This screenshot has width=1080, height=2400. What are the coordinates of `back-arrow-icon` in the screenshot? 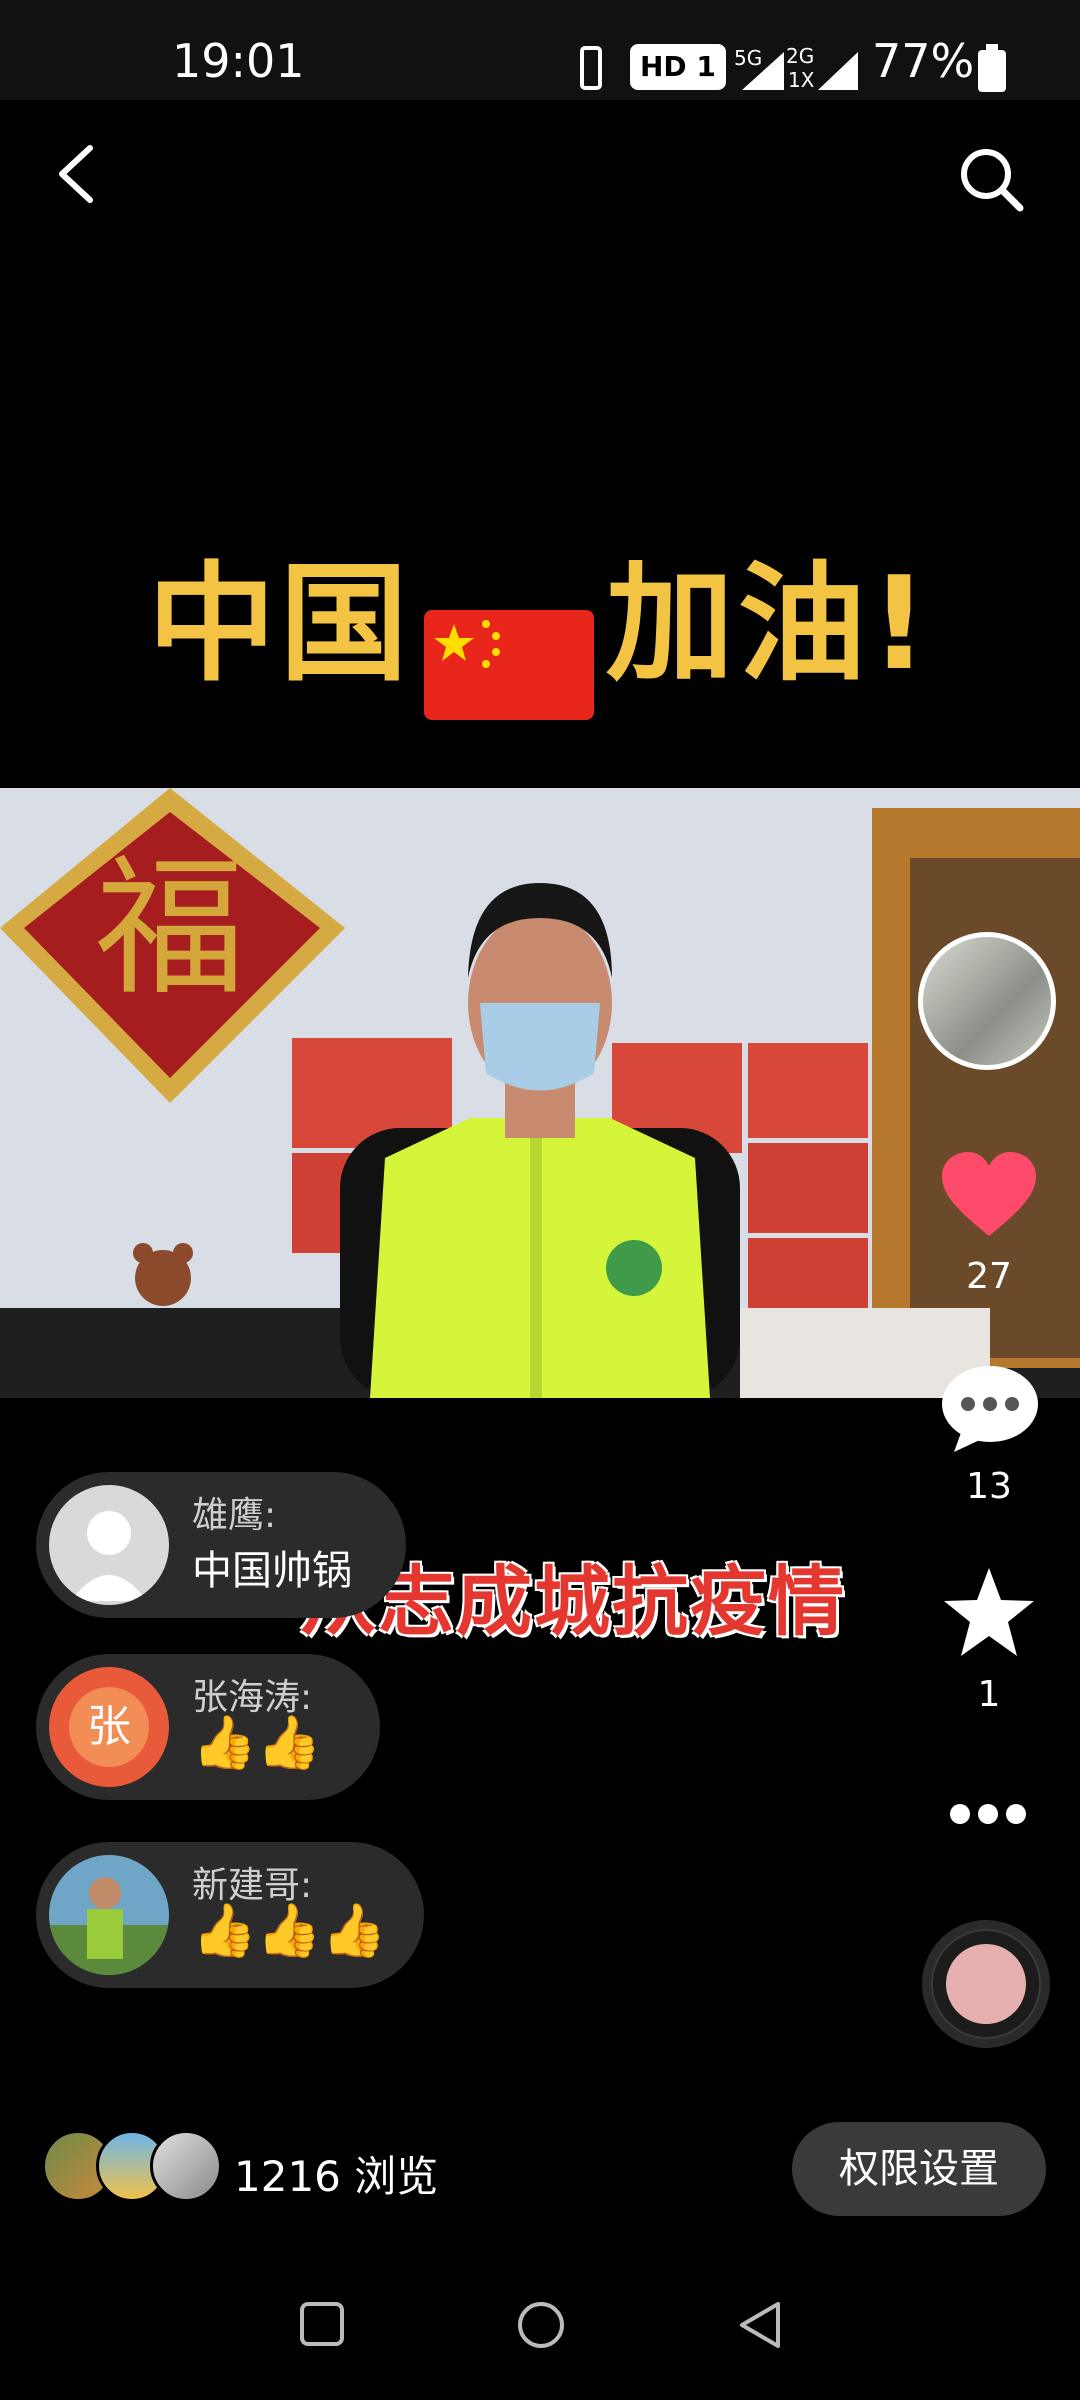 It's located at (76, 174).